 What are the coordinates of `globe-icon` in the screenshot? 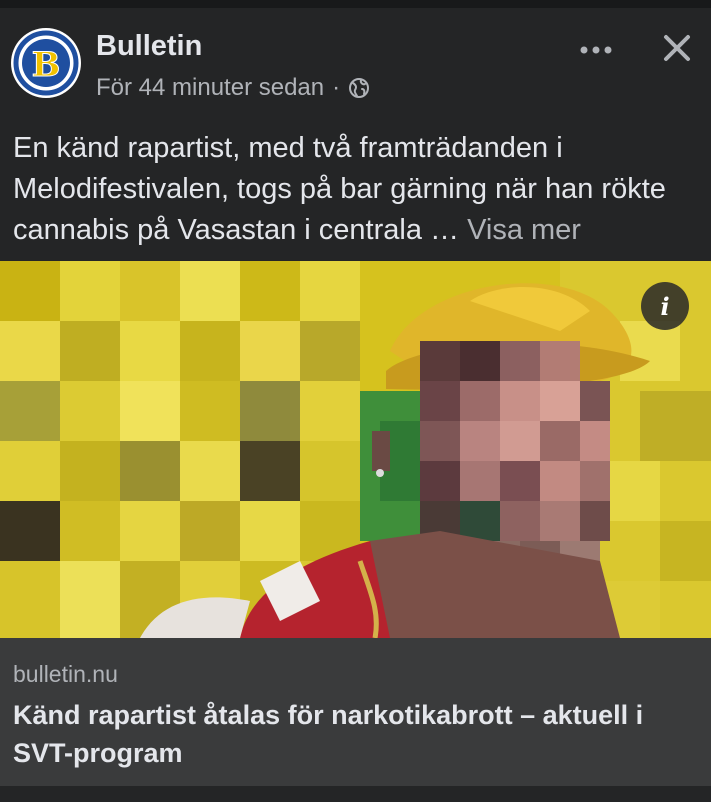 It's located at (359, 88).